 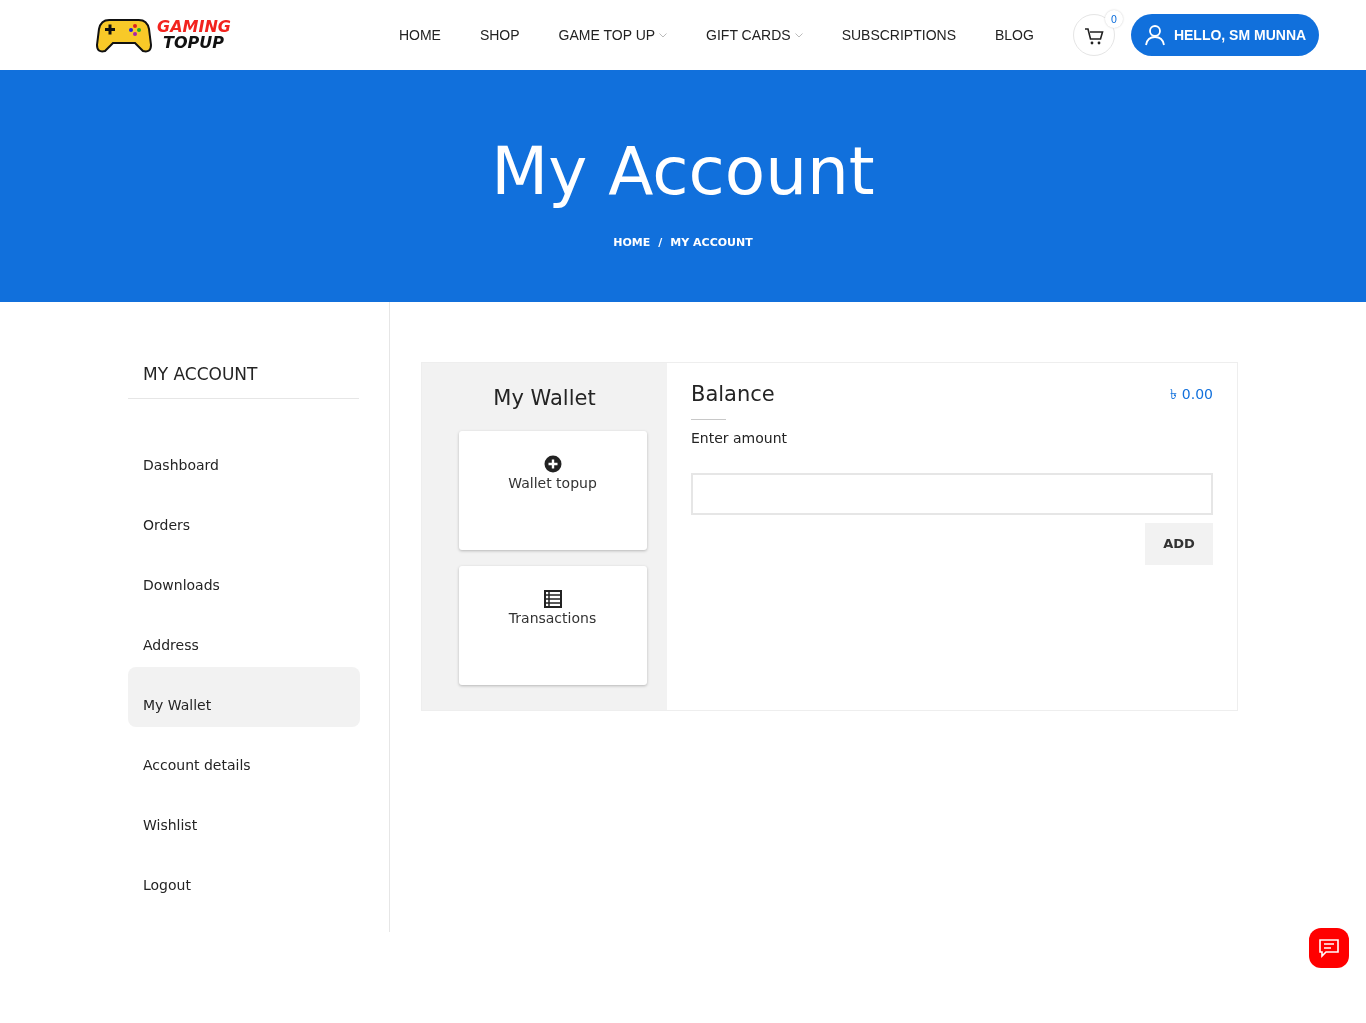 I want to click on nav-link: SHOP, so click(x=499, y=35).